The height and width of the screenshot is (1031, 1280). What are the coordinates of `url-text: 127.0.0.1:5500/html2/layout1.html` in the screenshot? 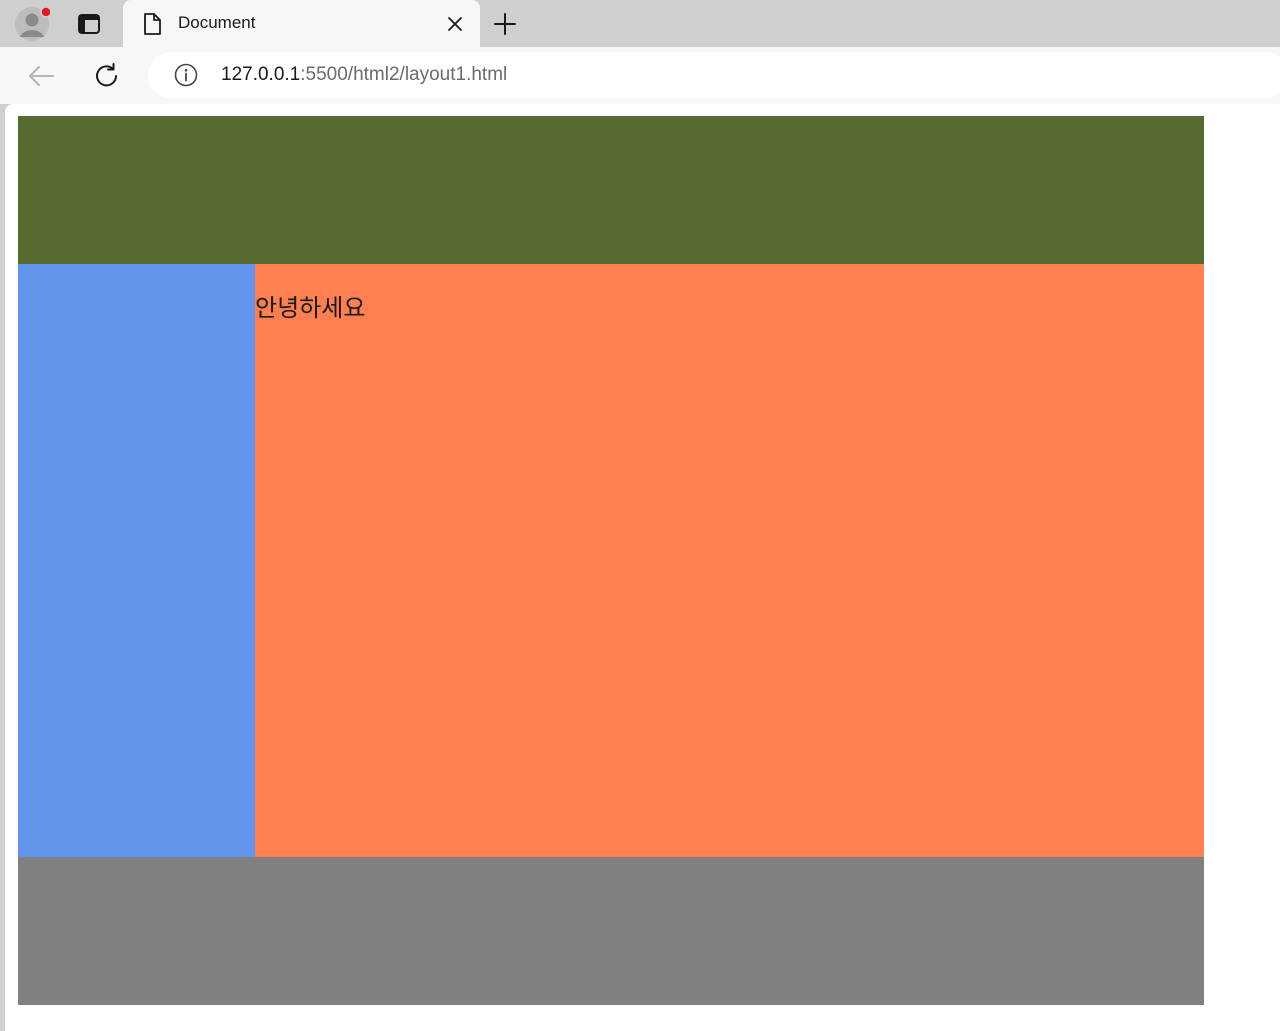 It's located at (364, 75).